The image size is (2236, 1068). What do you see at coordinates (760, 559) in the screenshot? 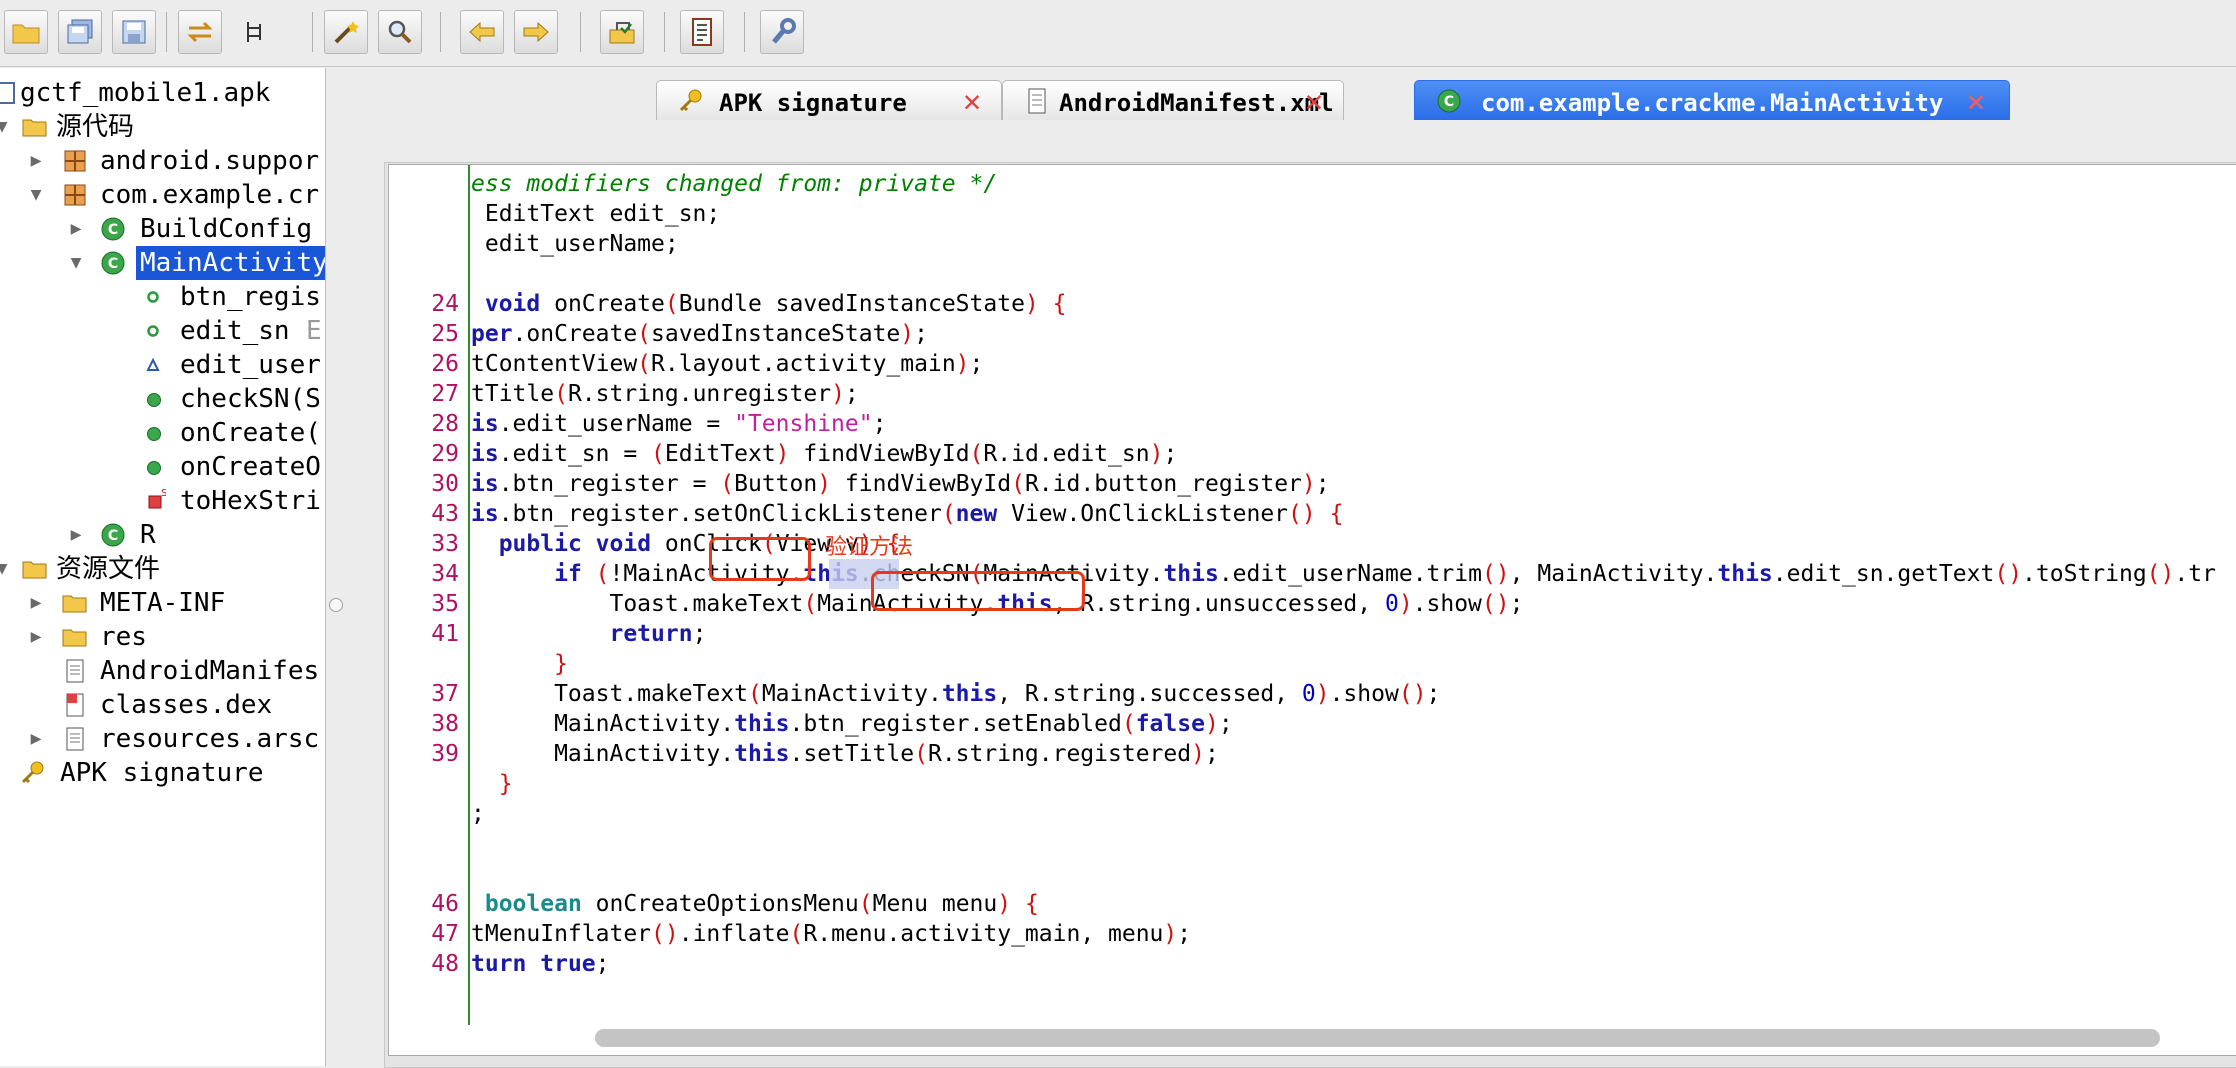
I see `annotation-box-checksn` at bounding box center [760, 559].